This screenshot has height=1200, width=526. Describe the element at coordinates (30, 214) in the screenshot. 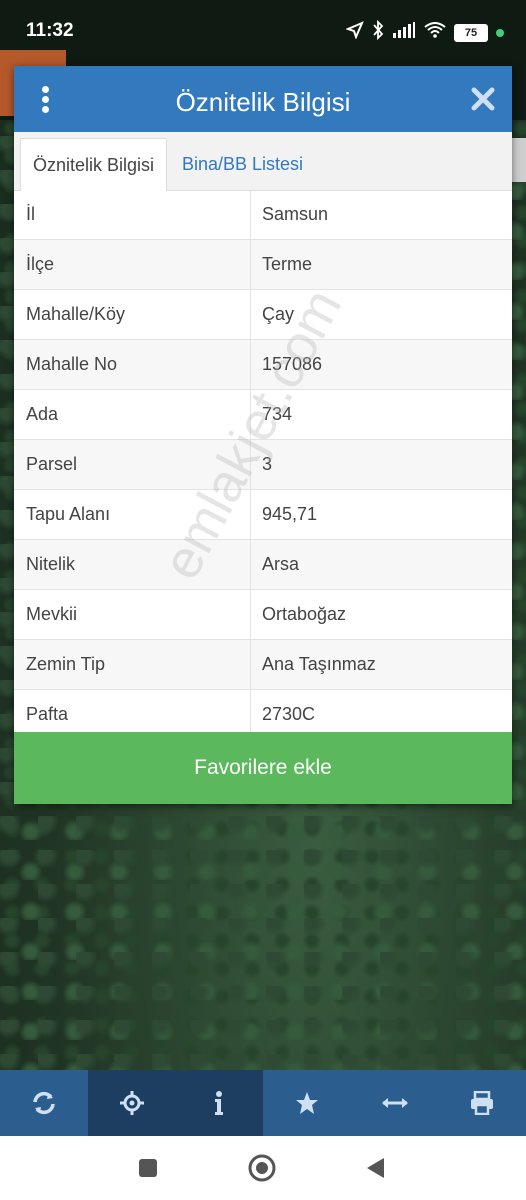

I see `row-key: İl` at that location.